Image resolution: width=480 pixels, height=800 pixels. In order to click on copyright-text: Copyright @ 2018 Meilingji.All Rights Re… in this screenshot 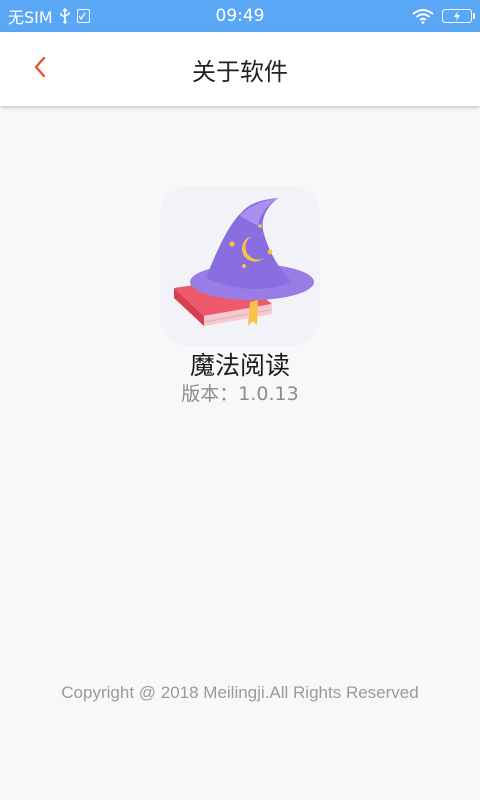, I will do `click(240, 692)`.